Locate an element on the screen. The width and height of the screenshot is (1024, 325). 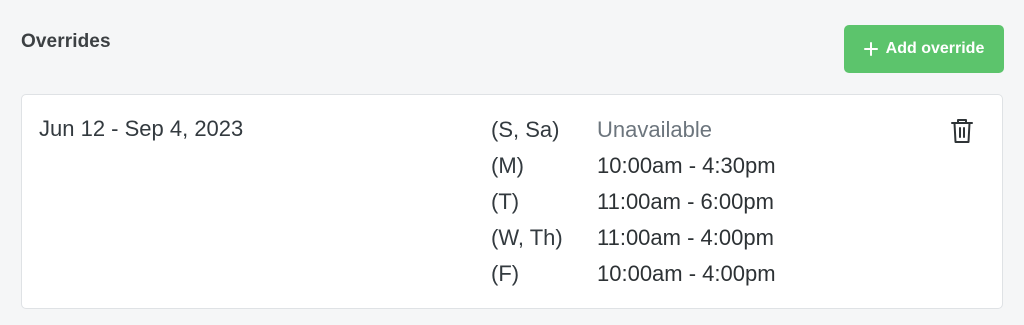
schedule-days: (F) is located at coordinates (505, 273).